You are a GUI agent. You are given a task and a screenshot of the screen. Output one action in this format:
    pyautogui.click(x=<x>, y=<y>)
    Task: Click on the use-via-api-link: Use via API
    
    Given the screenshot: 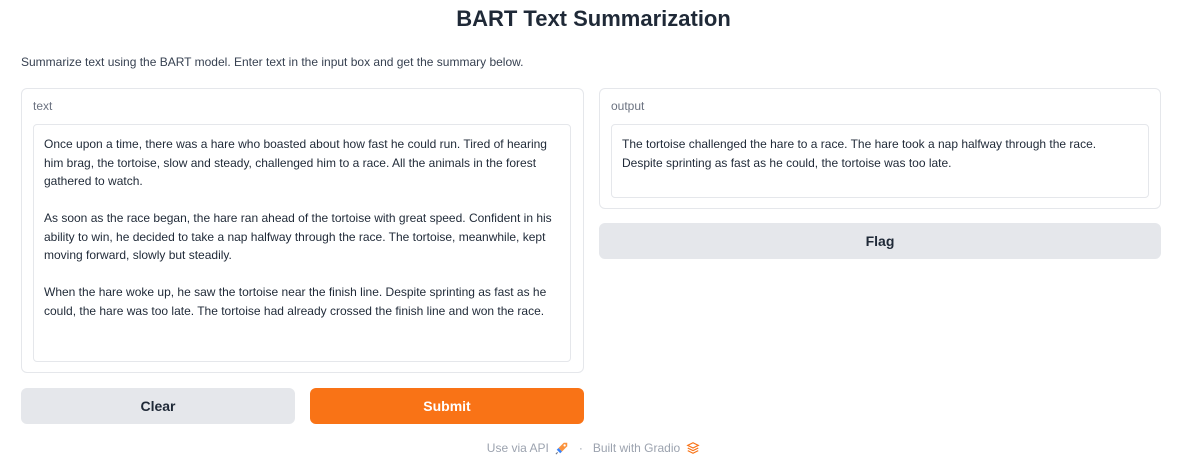 What is the action you would take?
    pyautogui.click(x=528, y=448)
    